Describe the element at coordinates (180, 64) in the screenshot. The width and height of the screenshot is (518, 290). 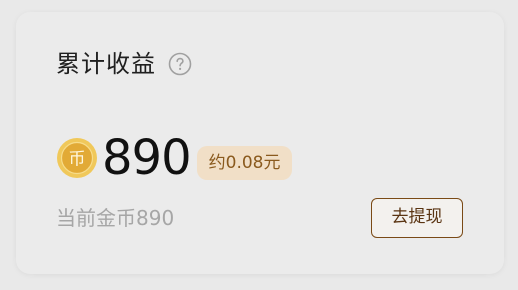
I see `question-circle-icon` at that location.